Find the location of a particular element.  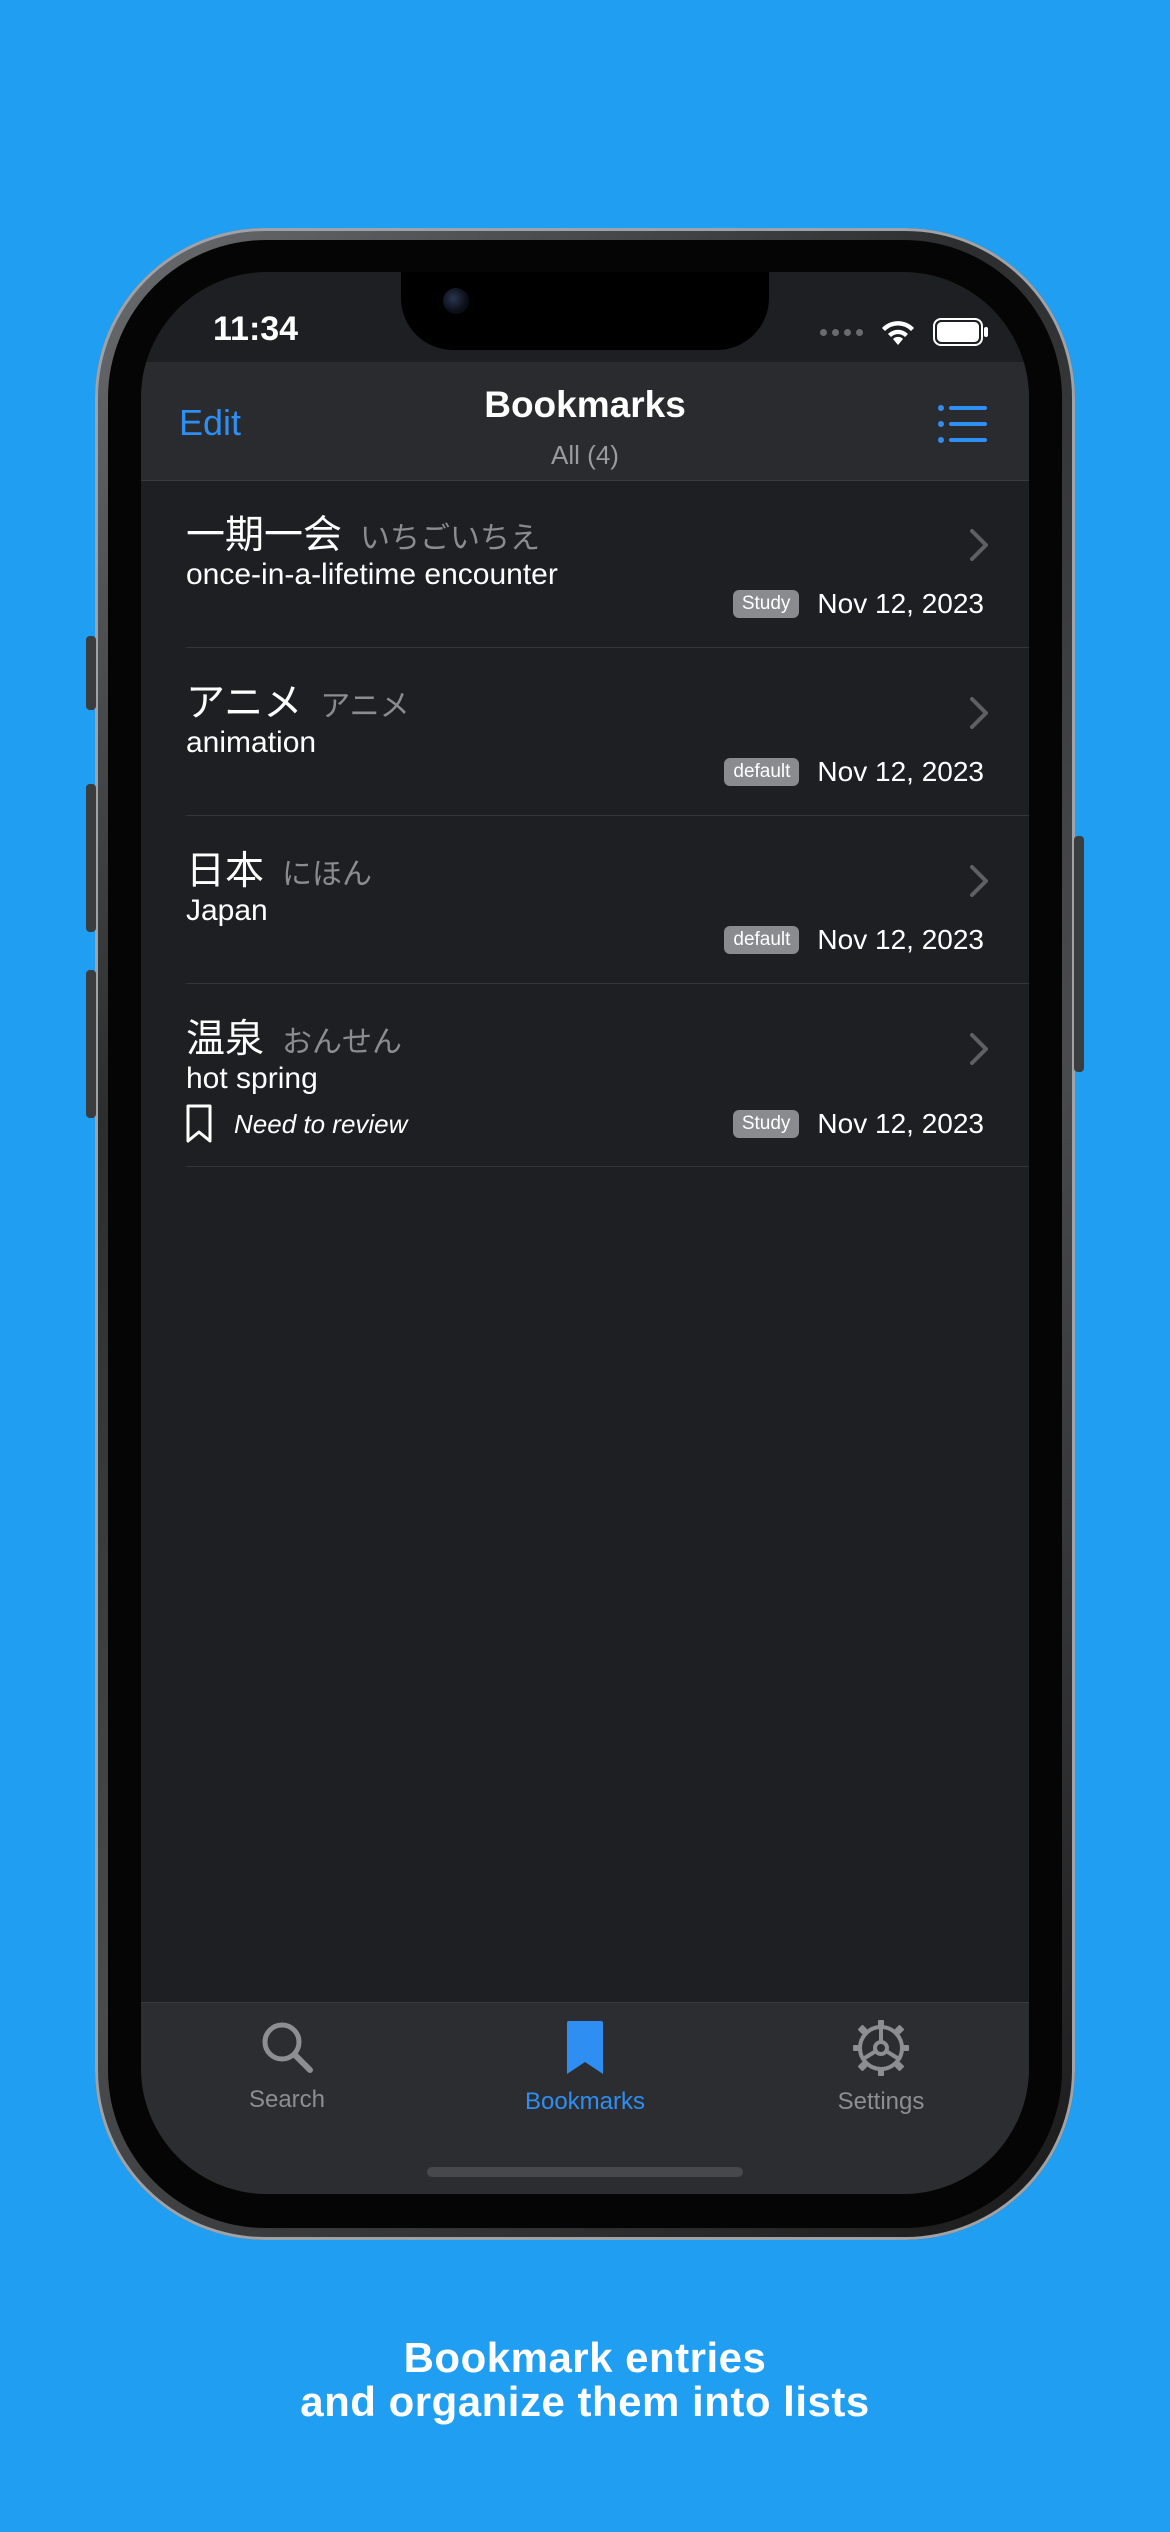

navigation-bar: Edit Bookmarks All (4) is located at coordinates (585, 421).